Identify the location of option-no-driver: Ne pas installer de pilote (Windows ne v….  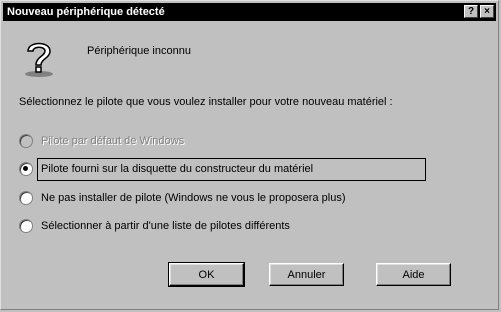
(182, 198).